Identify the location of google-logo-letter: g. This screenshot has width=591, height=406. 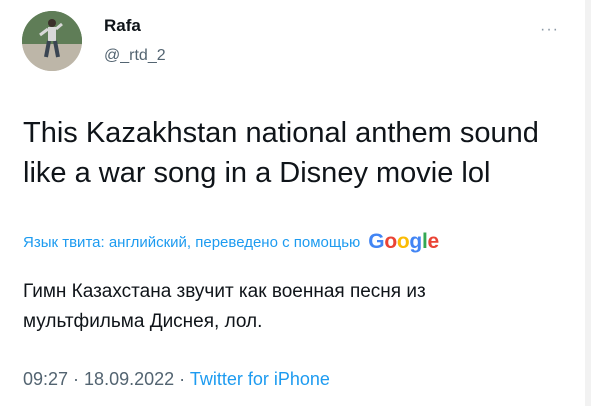
(415, 241).